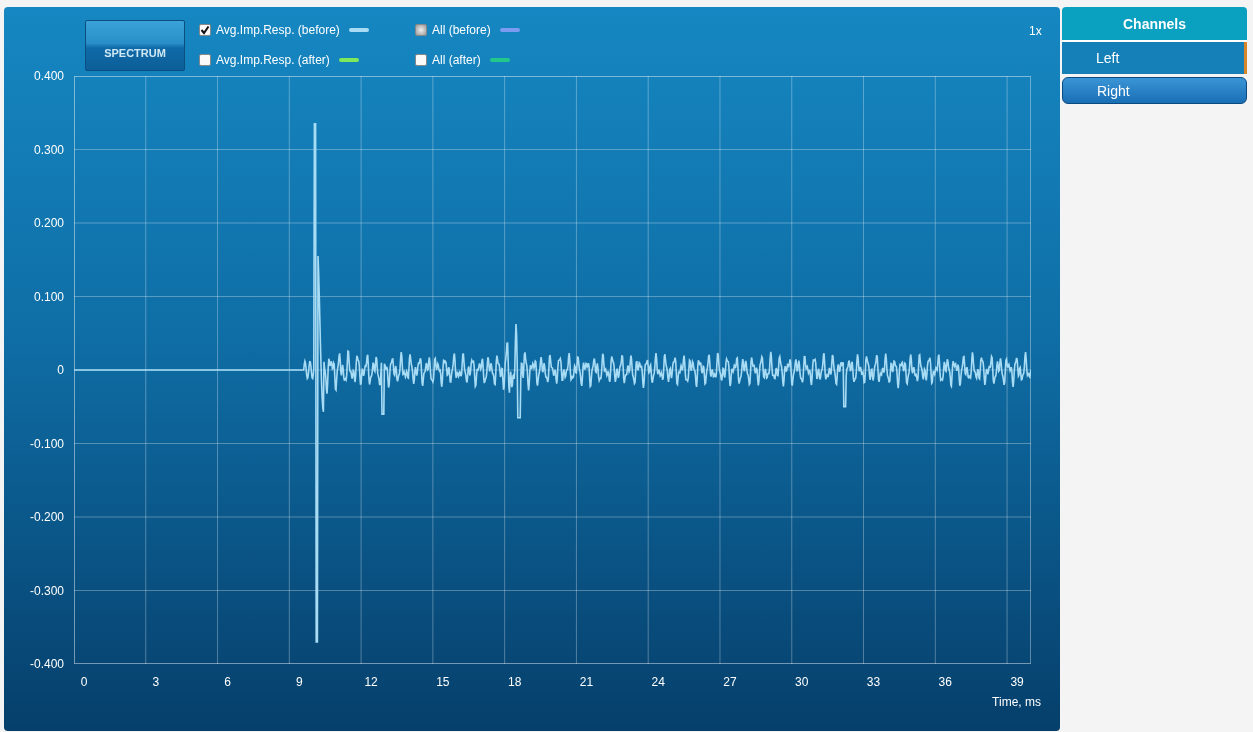 This screenshot has height=732, width=1253. I want to click on x-axis-label: 3, so click(156, 682).